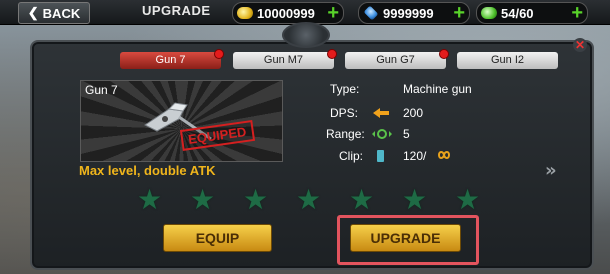 The image size is (610, 274). What do you see at coordinates (489, 13) in the screenshot?
I see `energy-icon` at bounding box center [489, 13].